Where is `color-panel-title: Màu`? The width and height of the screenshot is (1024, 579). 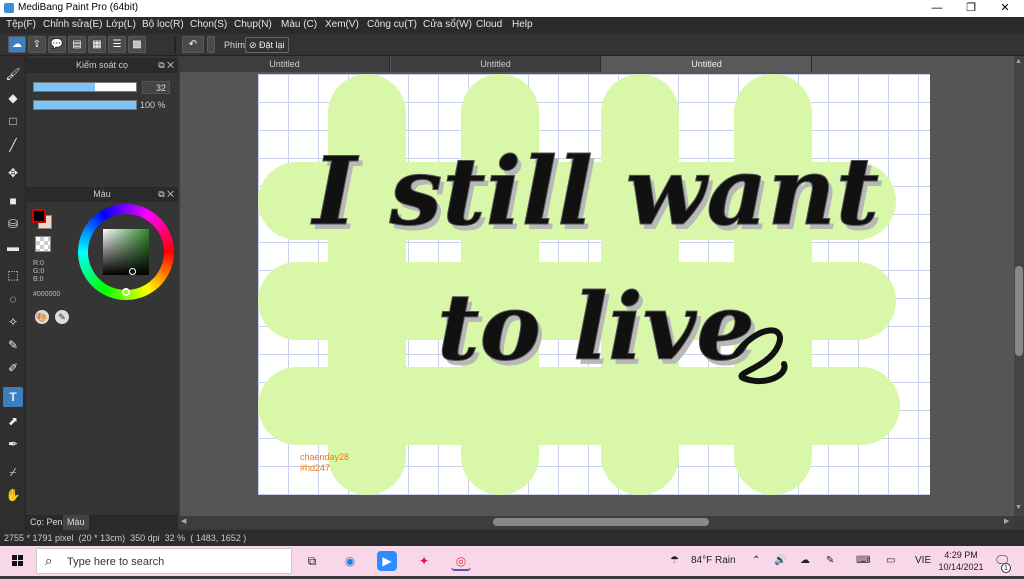
color-panel-title: Màu is located at coordinates (102, 194).